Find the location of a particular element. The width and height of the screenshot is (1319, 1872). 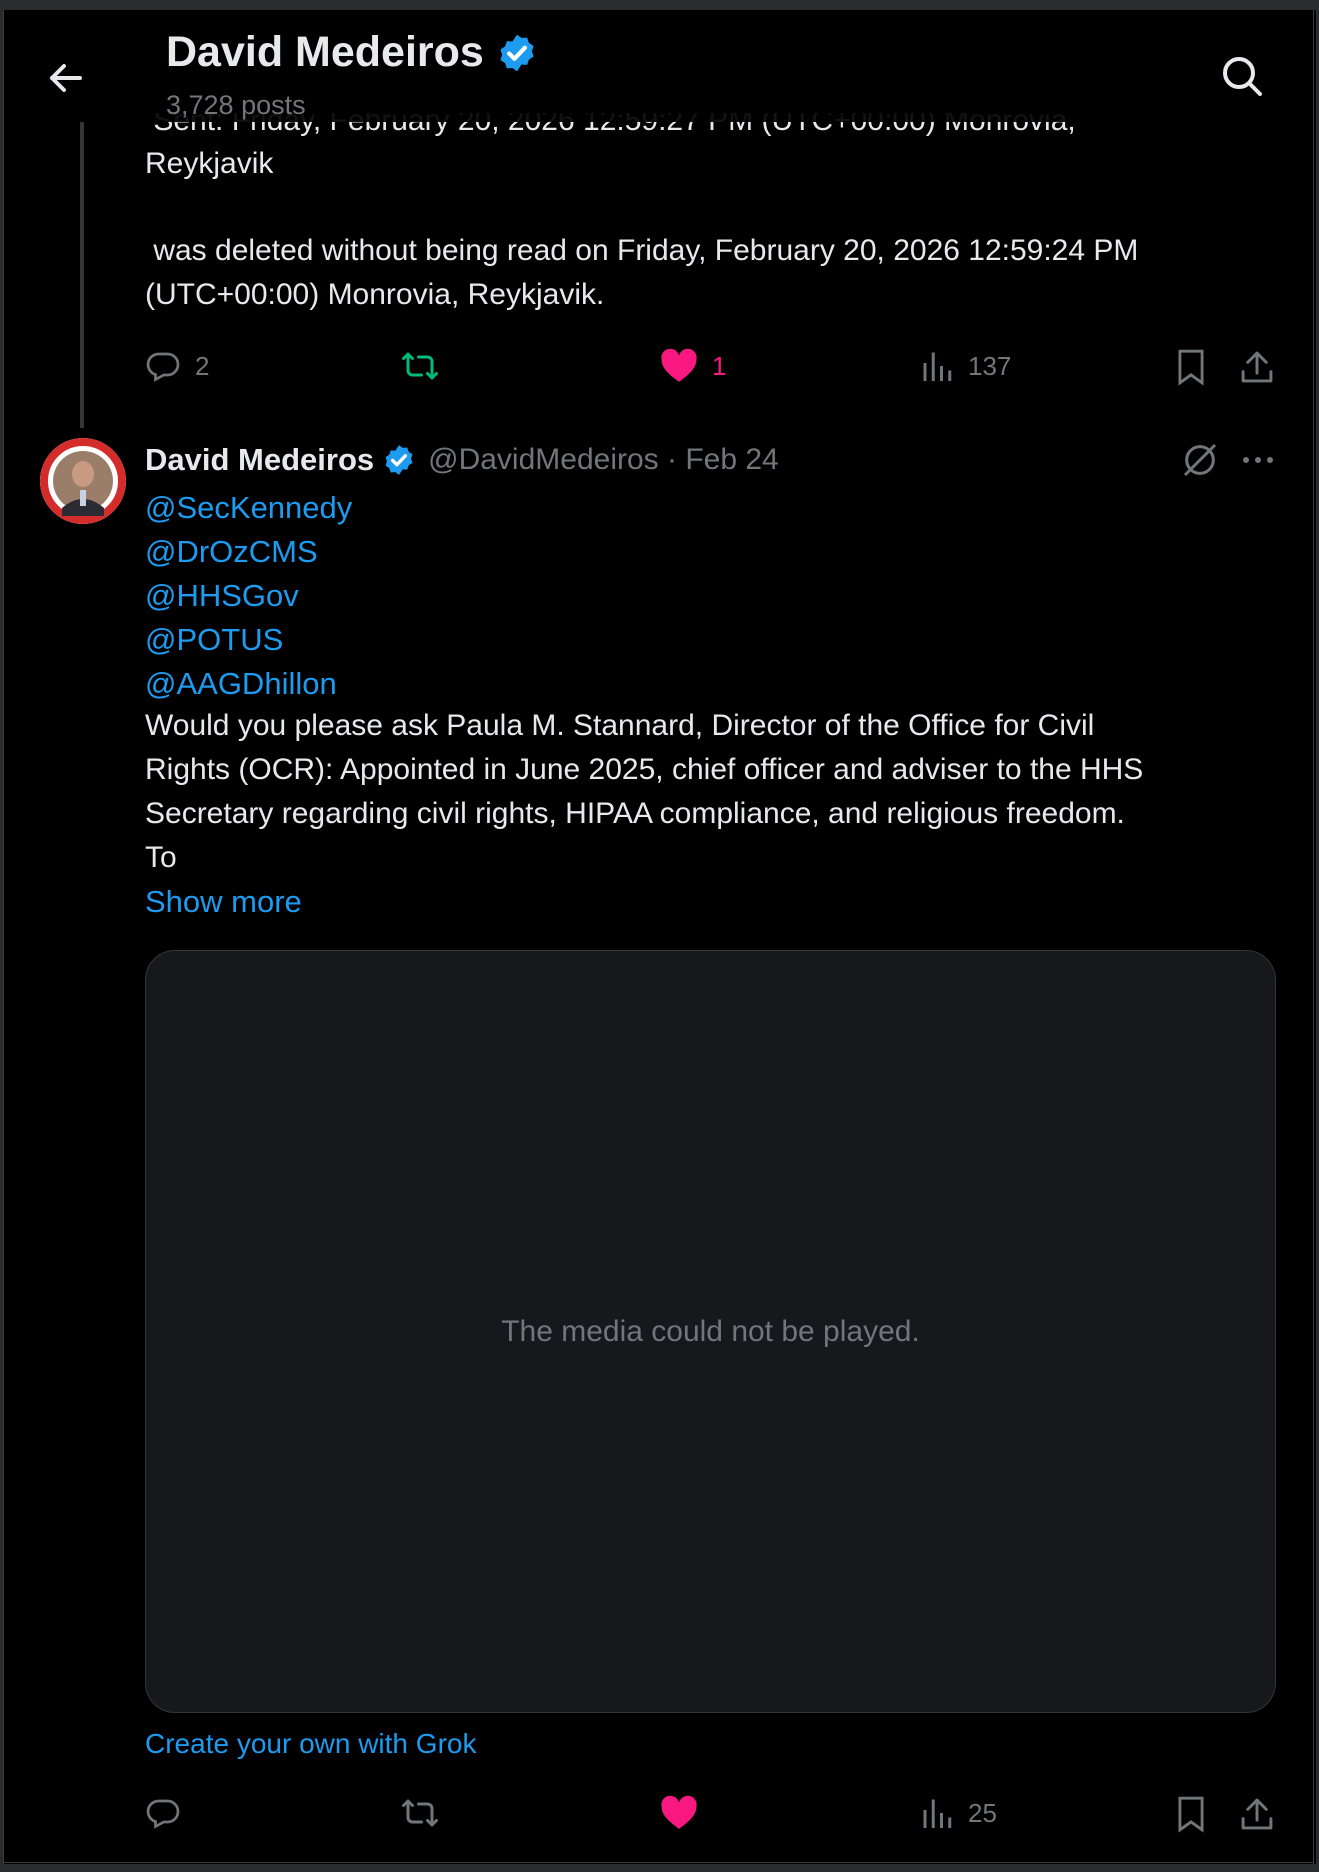

tweet-body-line: To is located at coordinates (161, 857).